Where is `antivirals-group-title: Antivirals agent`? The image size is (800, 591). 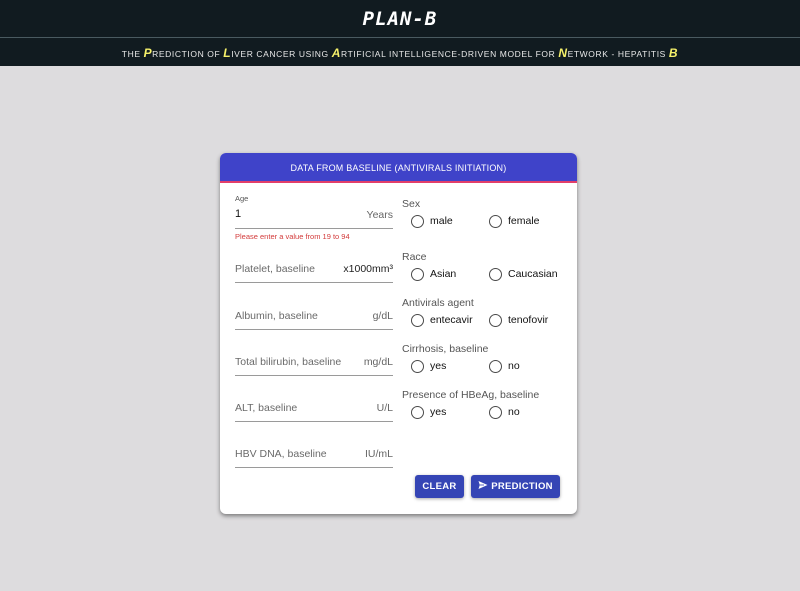 antivirals-group-title: Antivirals agent is located at coordinates (438, 303).